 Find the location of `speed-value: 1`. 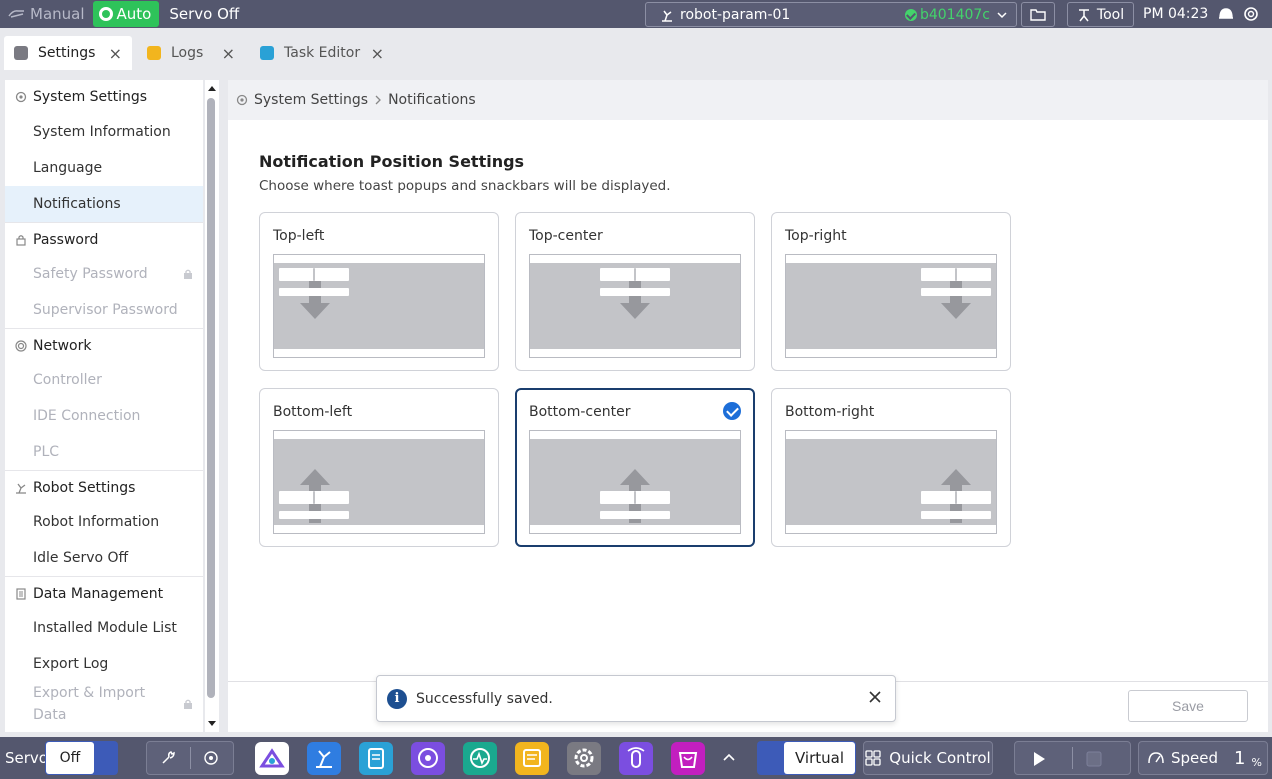

speed-value: 1 is located at coordinates (1240, 758).